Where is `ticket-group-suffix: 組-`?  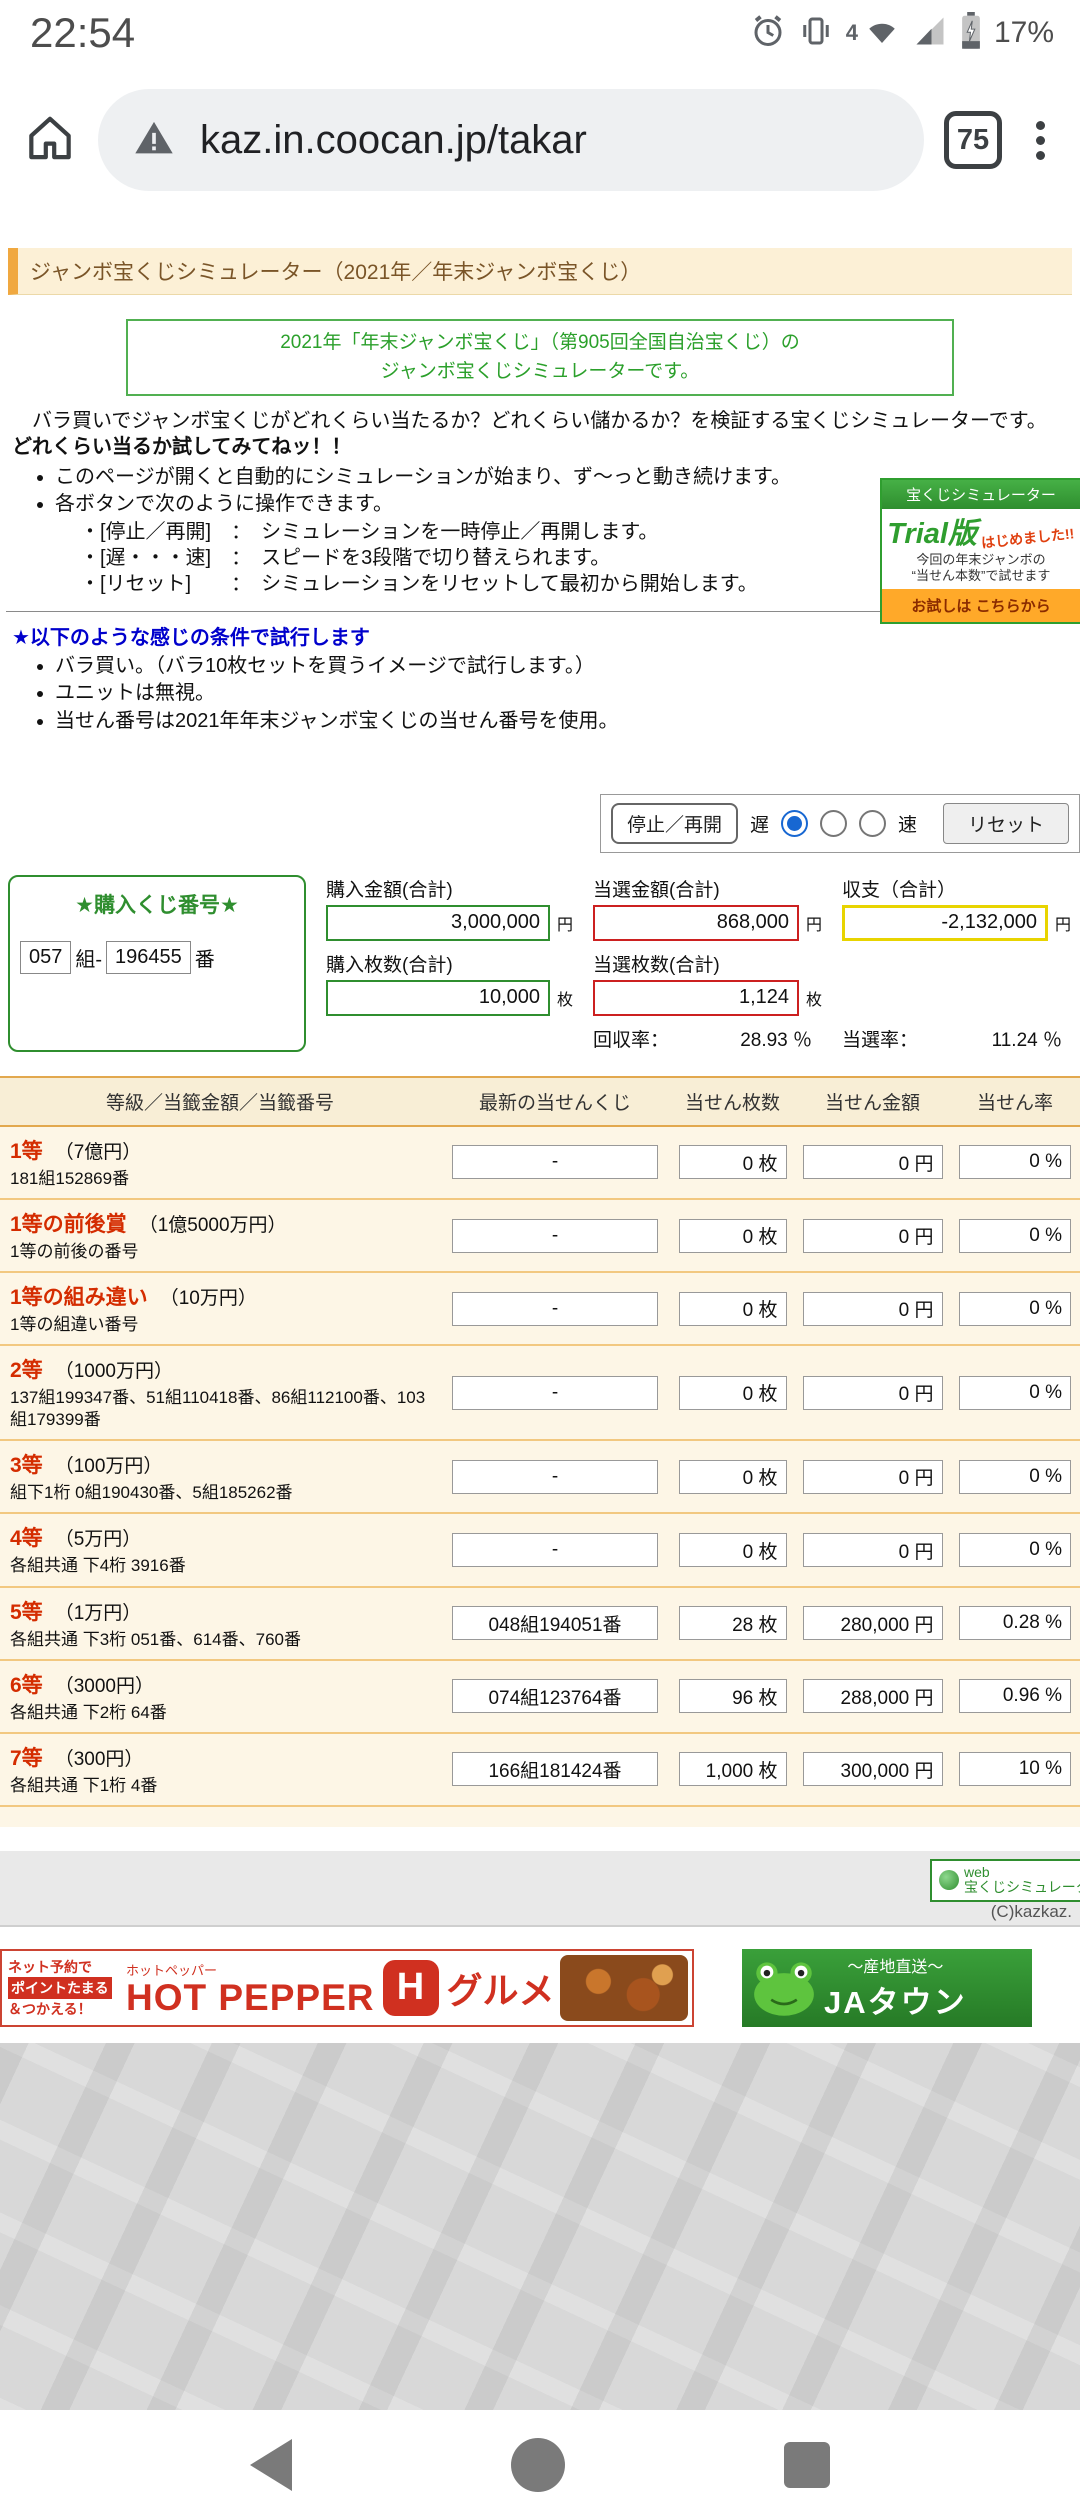
ticket-group-suffix: 組- is located at coordinates (89, 959).